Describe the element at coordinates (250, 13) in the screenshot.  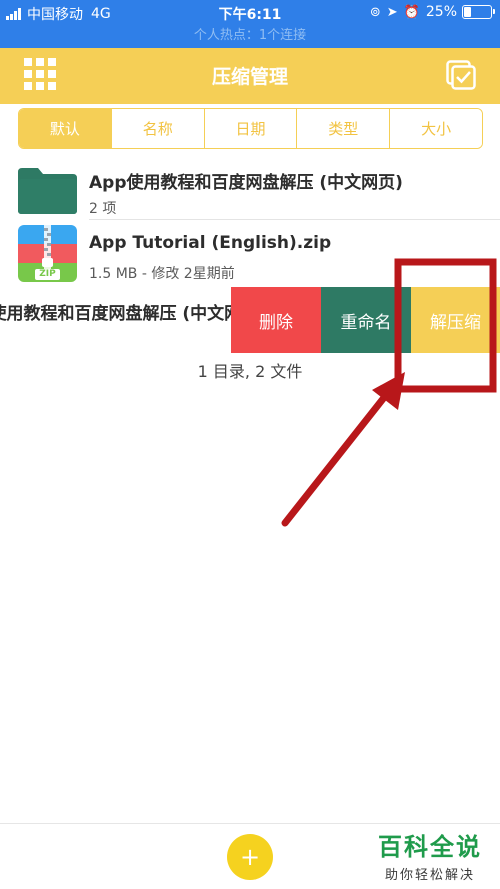
I see `status-bar: 中国移动 4G 下午6:11 ⊚ ➤ ⏰ 25%` at that location.